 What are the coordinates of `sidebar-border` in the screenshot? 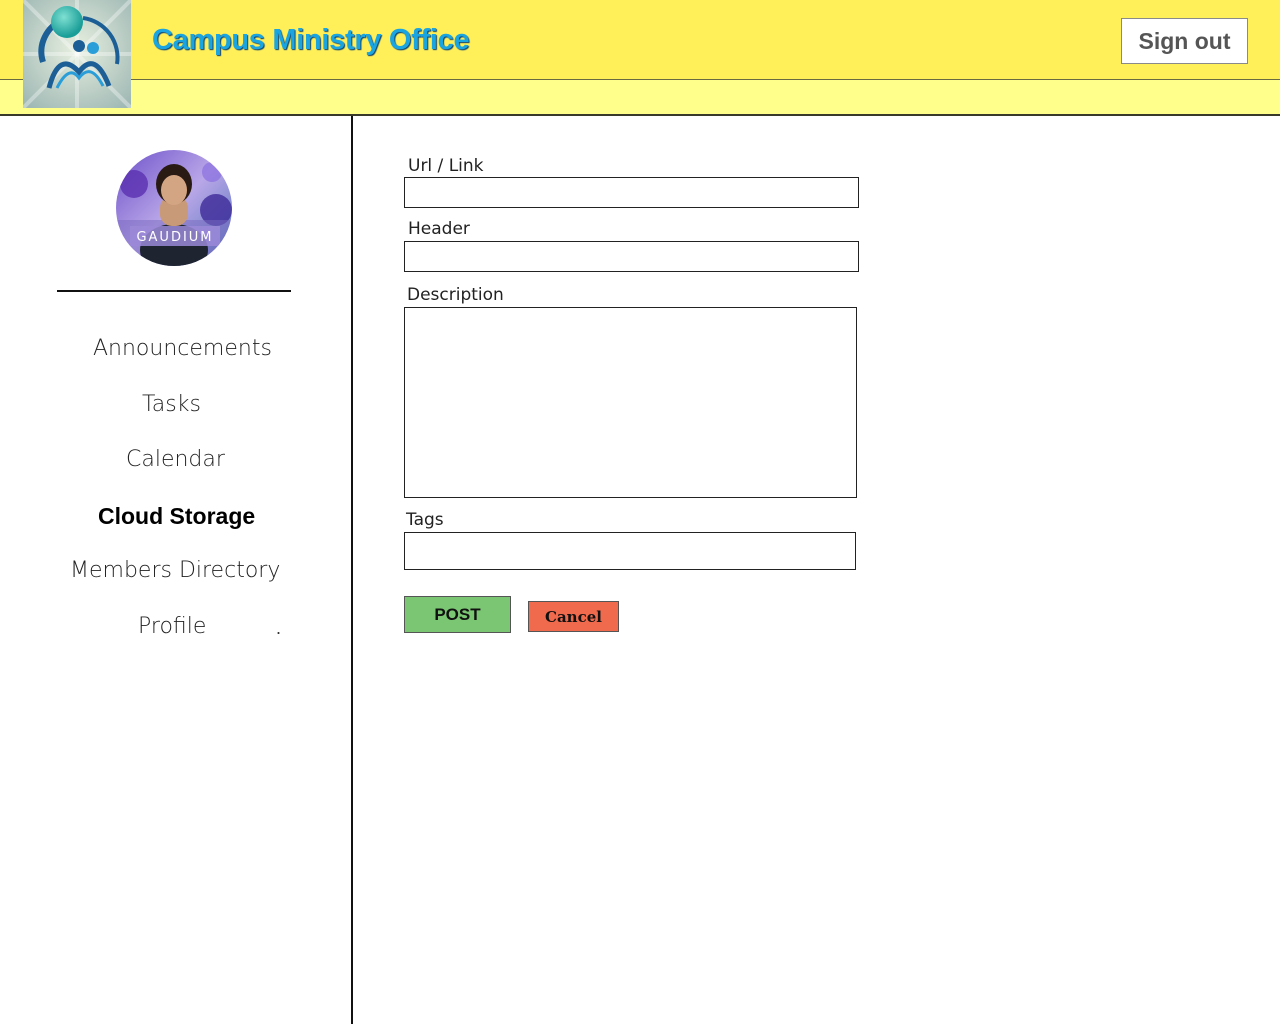 It's located at (352, 570).